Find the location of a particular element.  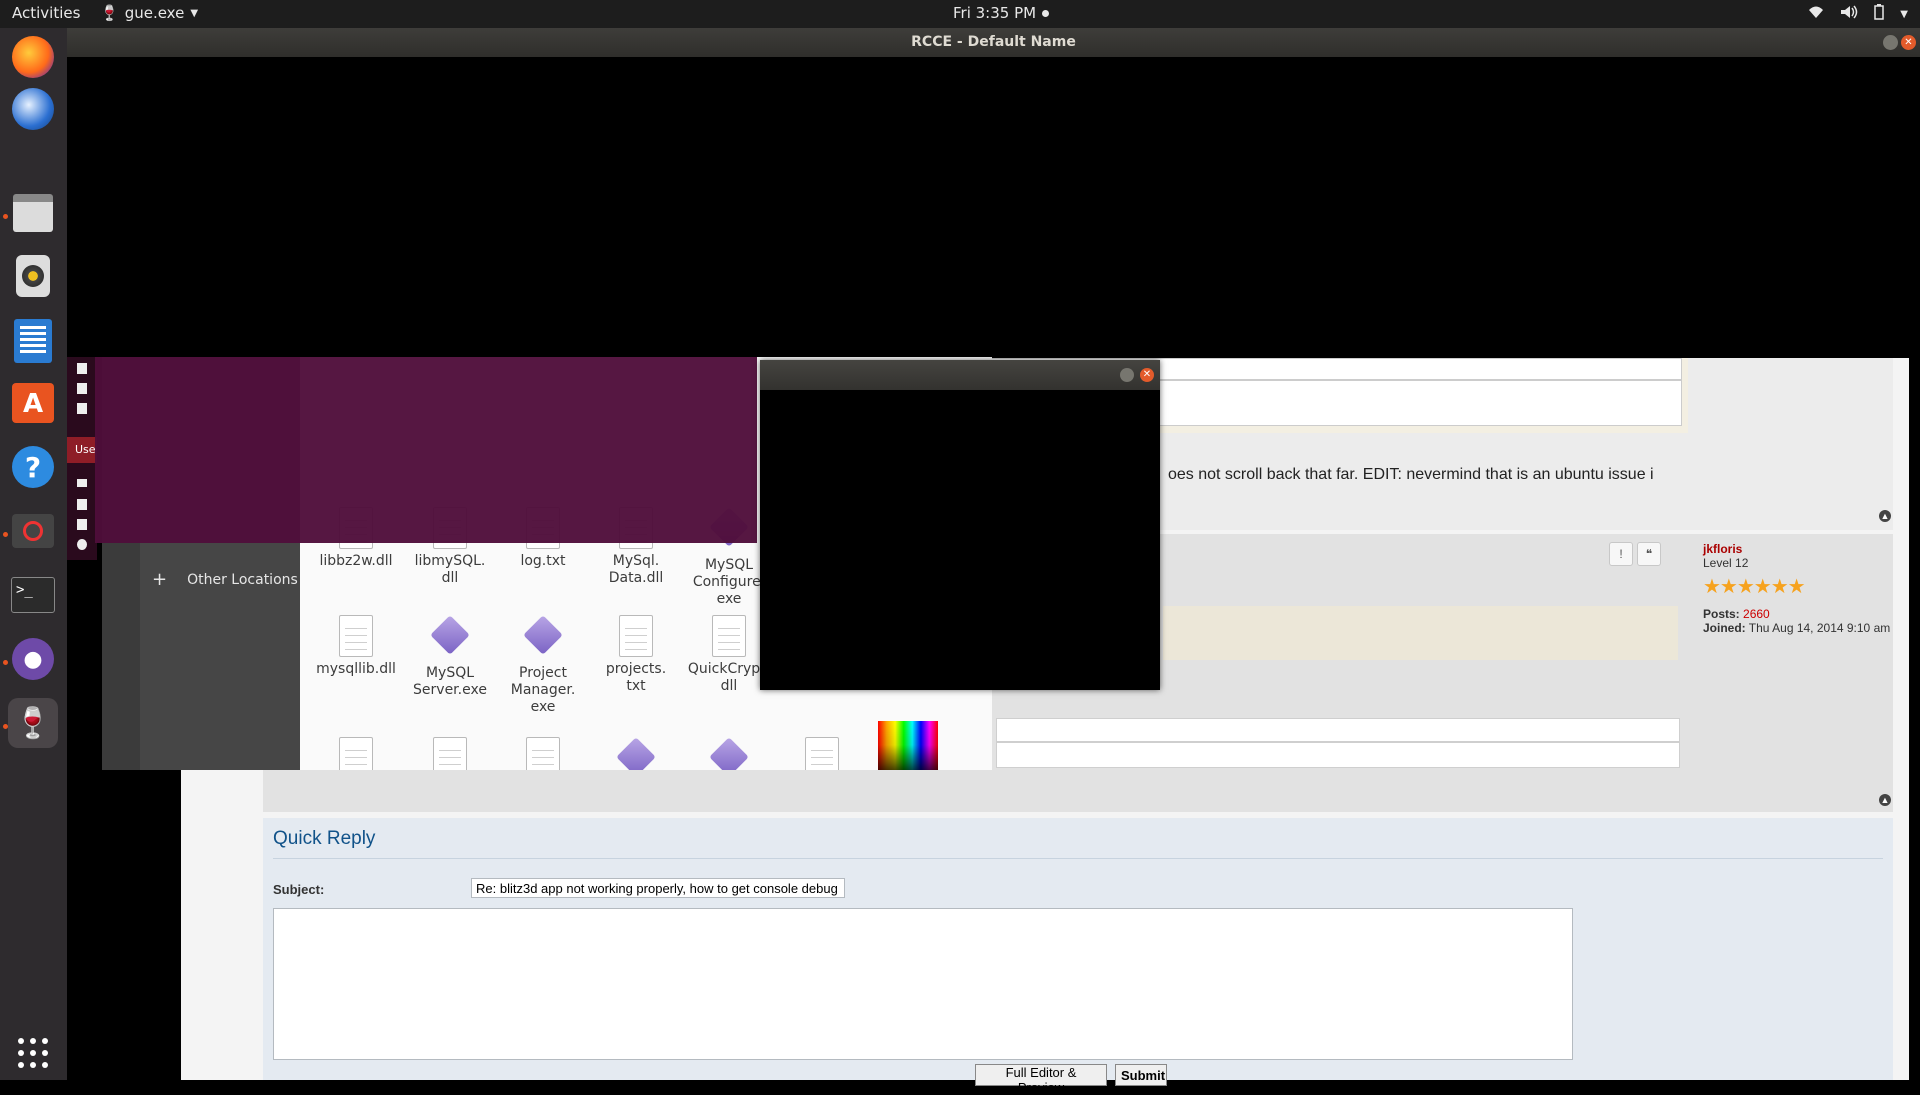

clock: Fri 3:35 PM is located at coordinates (1001, 13).